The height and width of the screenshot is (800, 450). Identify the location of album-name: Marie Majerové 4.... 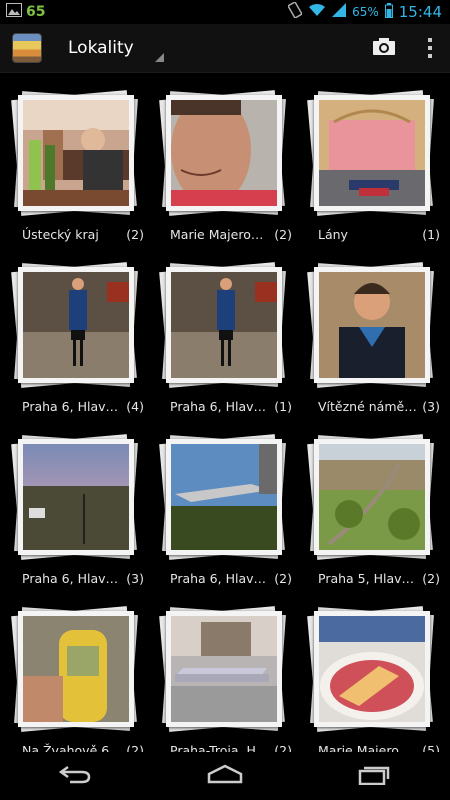
(220, 234).